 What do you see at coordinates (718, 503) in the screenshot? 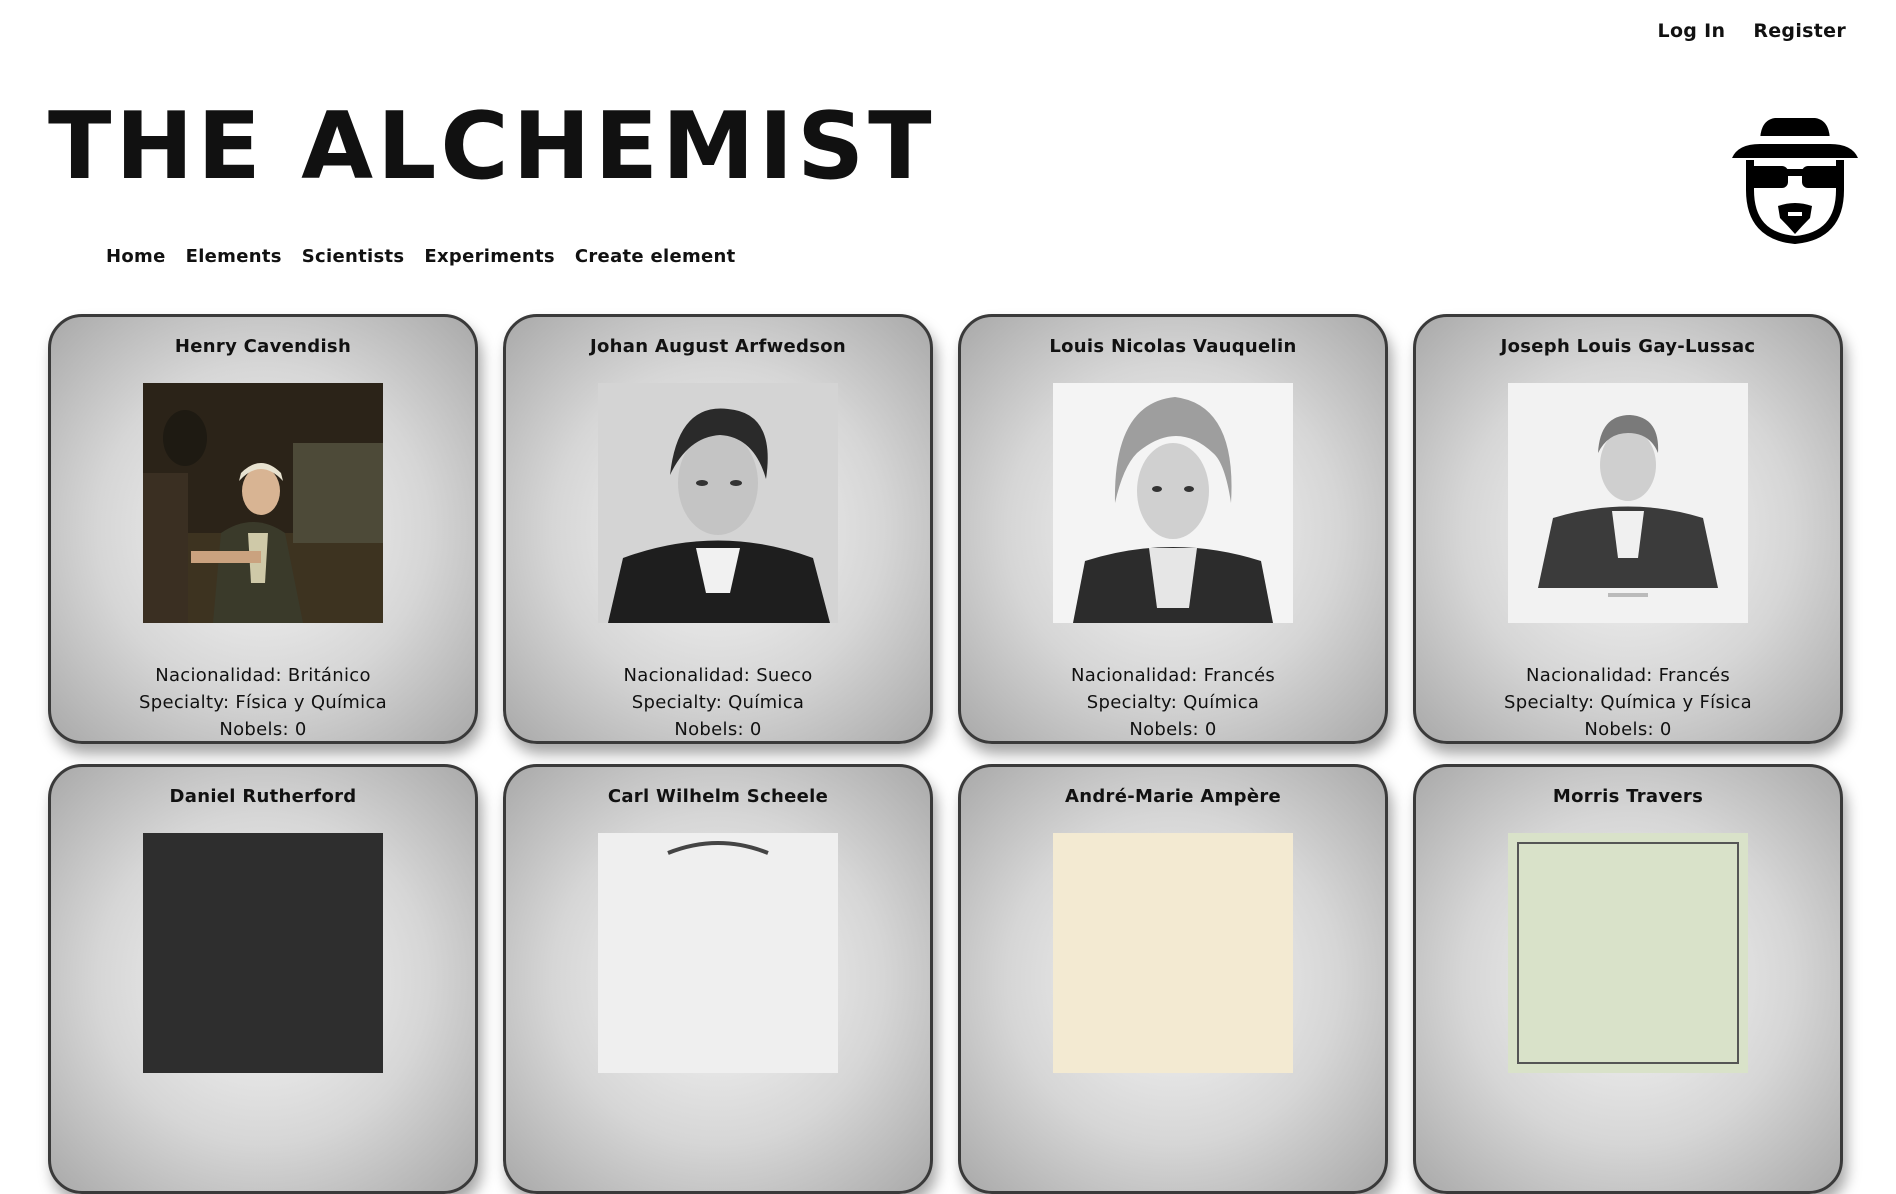
I see `arfwedson-portrait` at bounding box center [718, 503].